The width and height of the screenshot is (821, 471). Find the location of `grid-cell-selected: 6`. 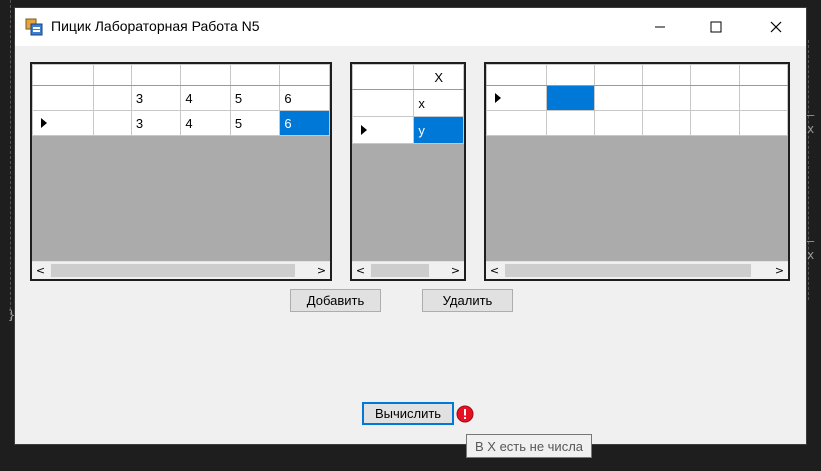

grid-cell-selected: 6 is located at coordinates (304, 123).